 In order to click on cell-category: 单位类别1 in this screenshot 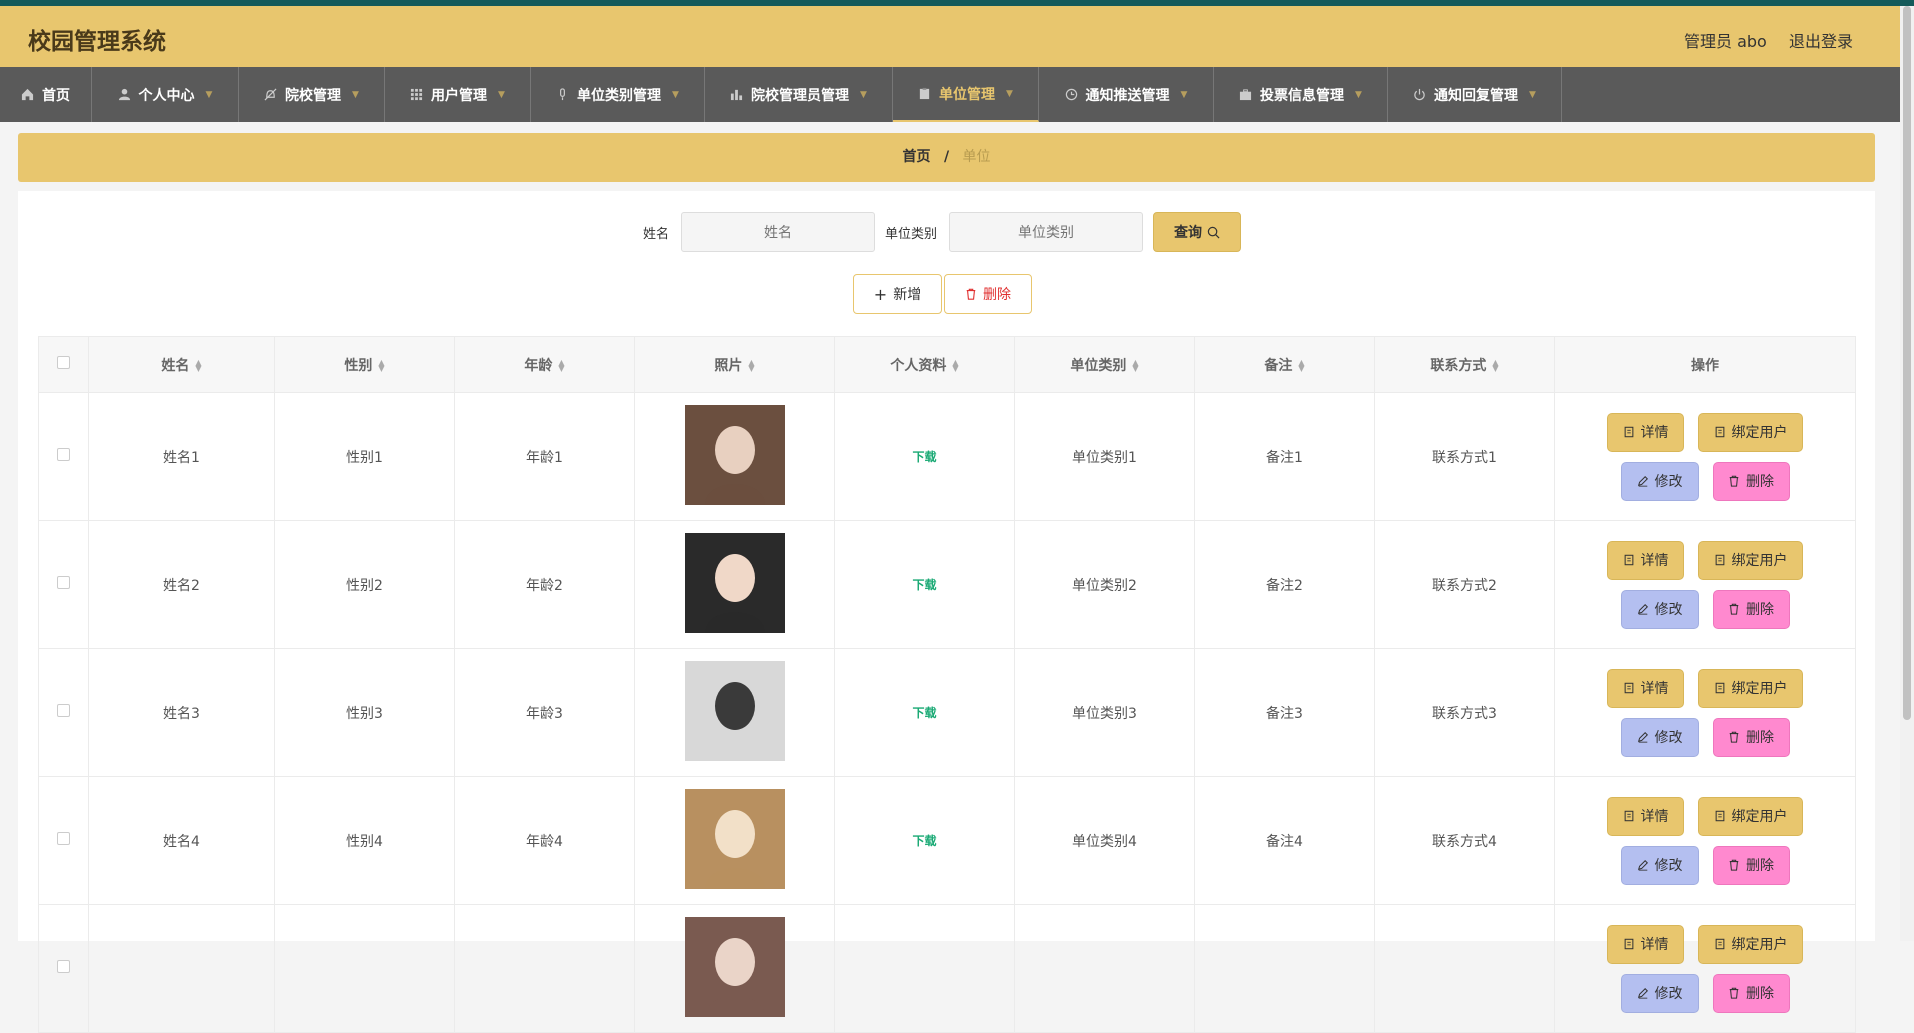, I will do `click(1104, 456)`.